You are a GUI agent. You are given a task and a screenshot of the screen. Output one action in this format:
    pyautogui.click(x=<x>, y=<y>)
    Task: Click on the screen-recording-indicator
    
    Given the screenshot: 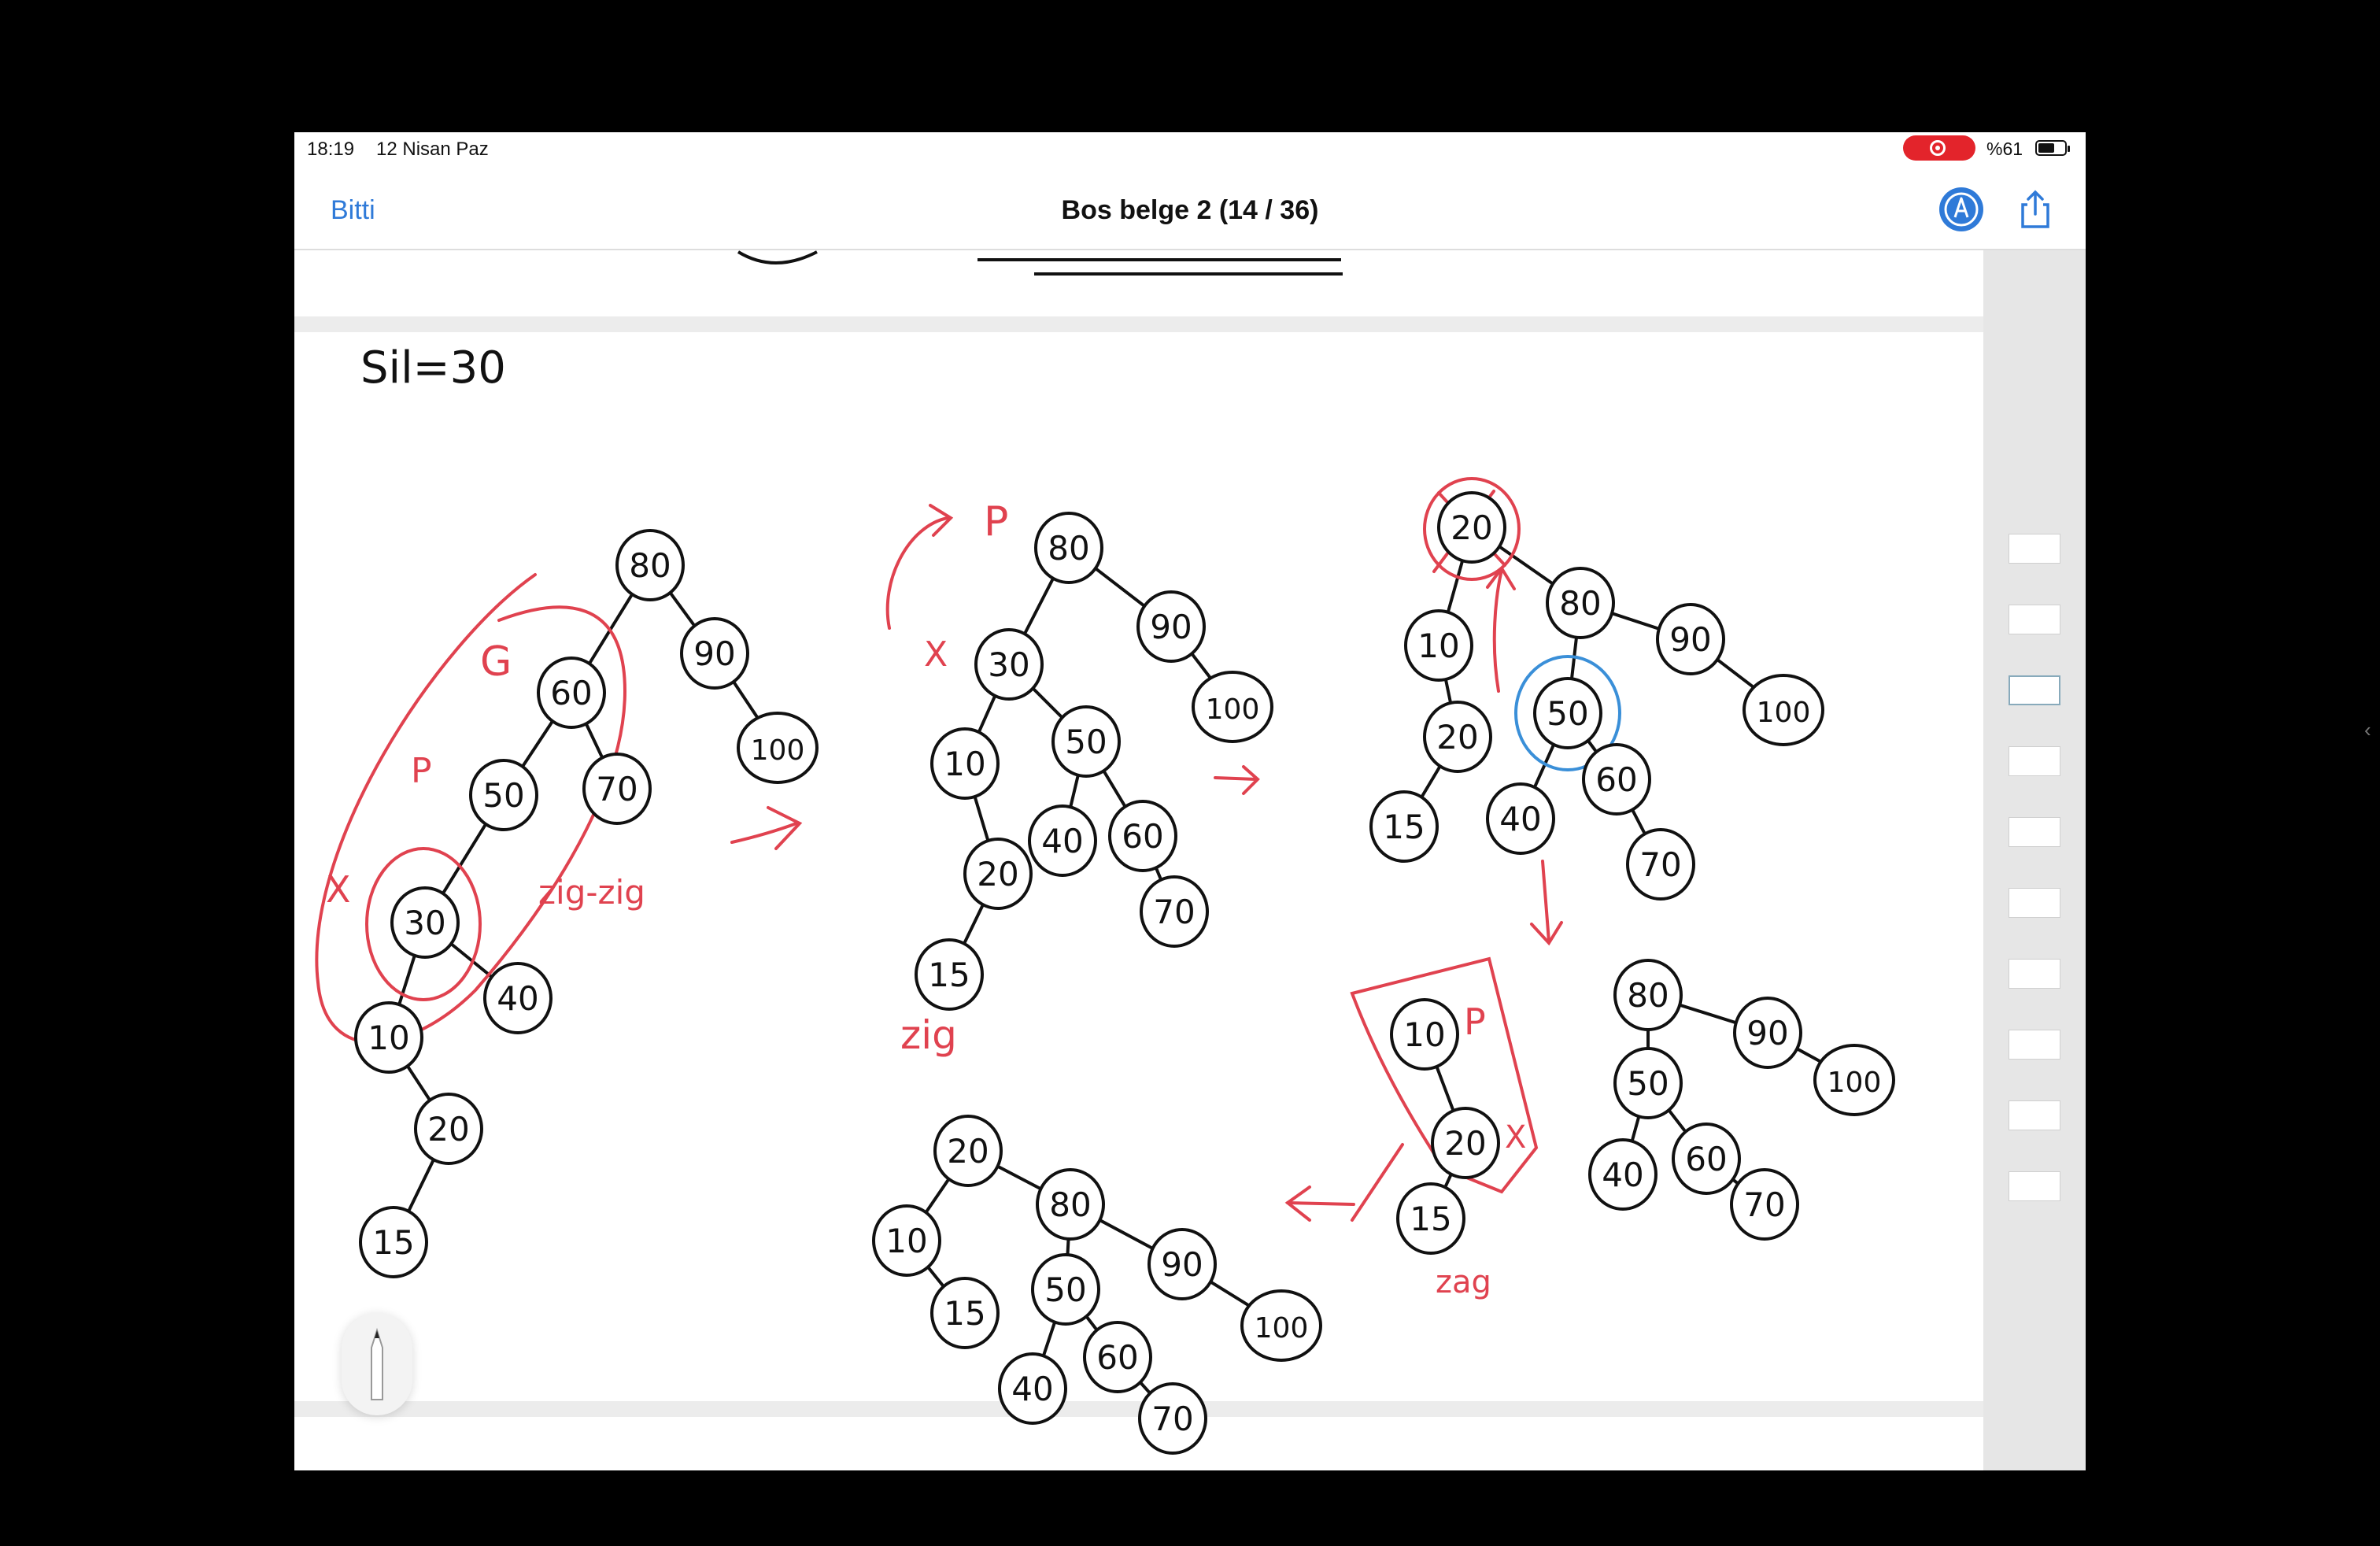 What is the action you would take?
    pyautogui.click(x=1939, y=148)
    